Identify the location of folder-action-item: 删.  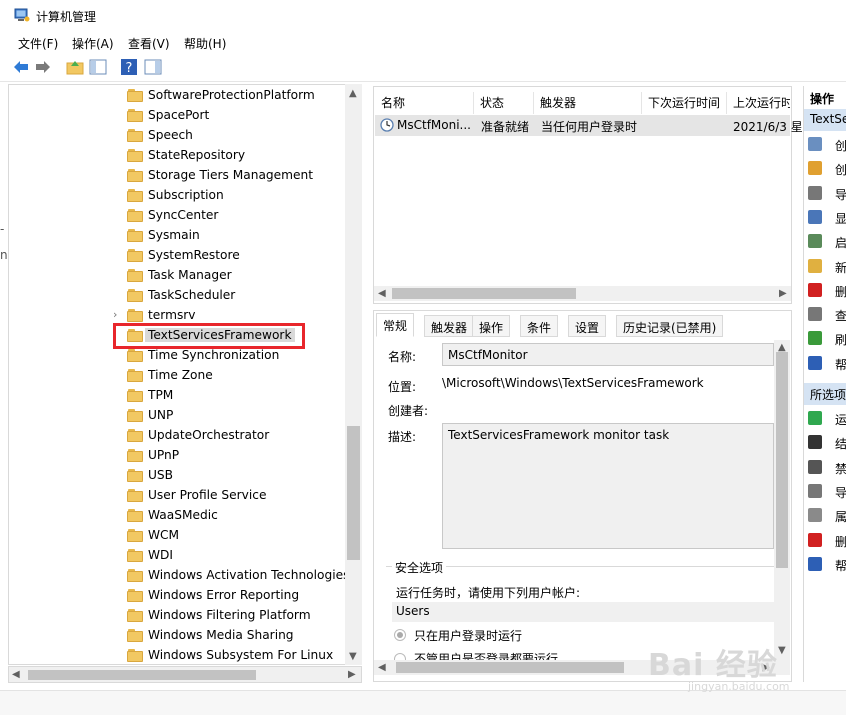
(826, 291).